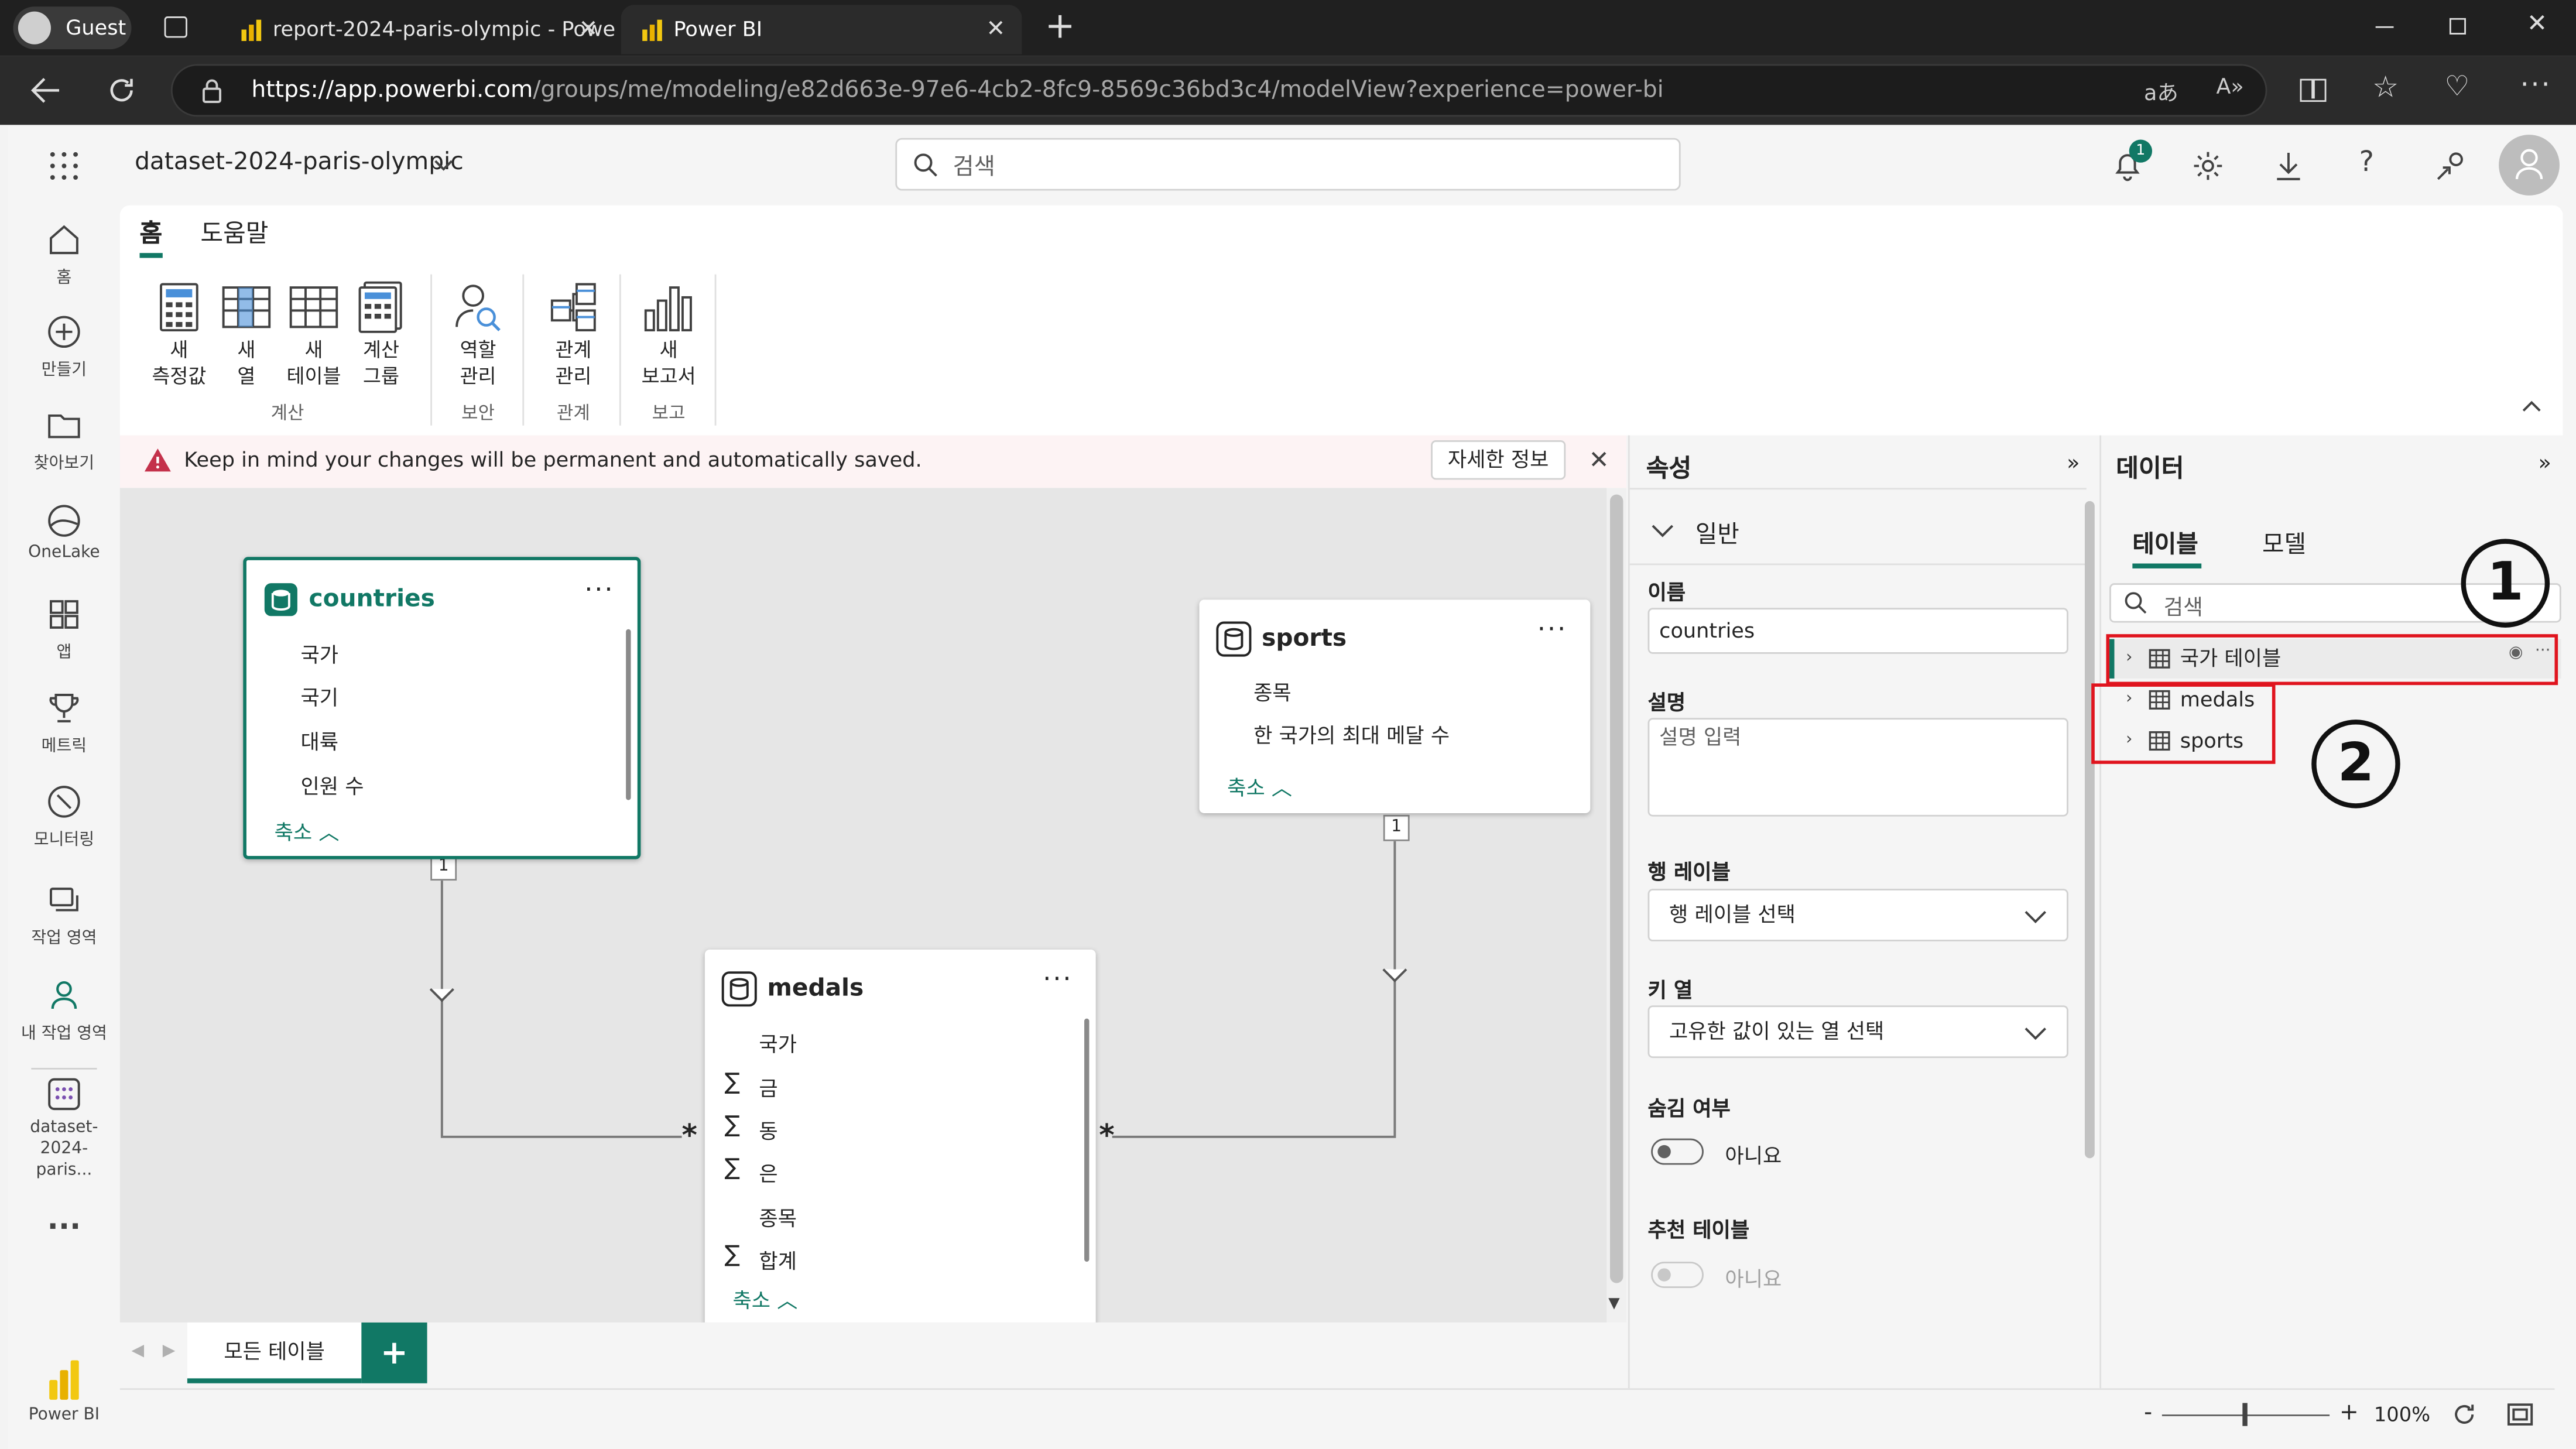  Describe the element at coordinates (1616, 888) in the screenshot. I see `scroll-thumb` at that location.